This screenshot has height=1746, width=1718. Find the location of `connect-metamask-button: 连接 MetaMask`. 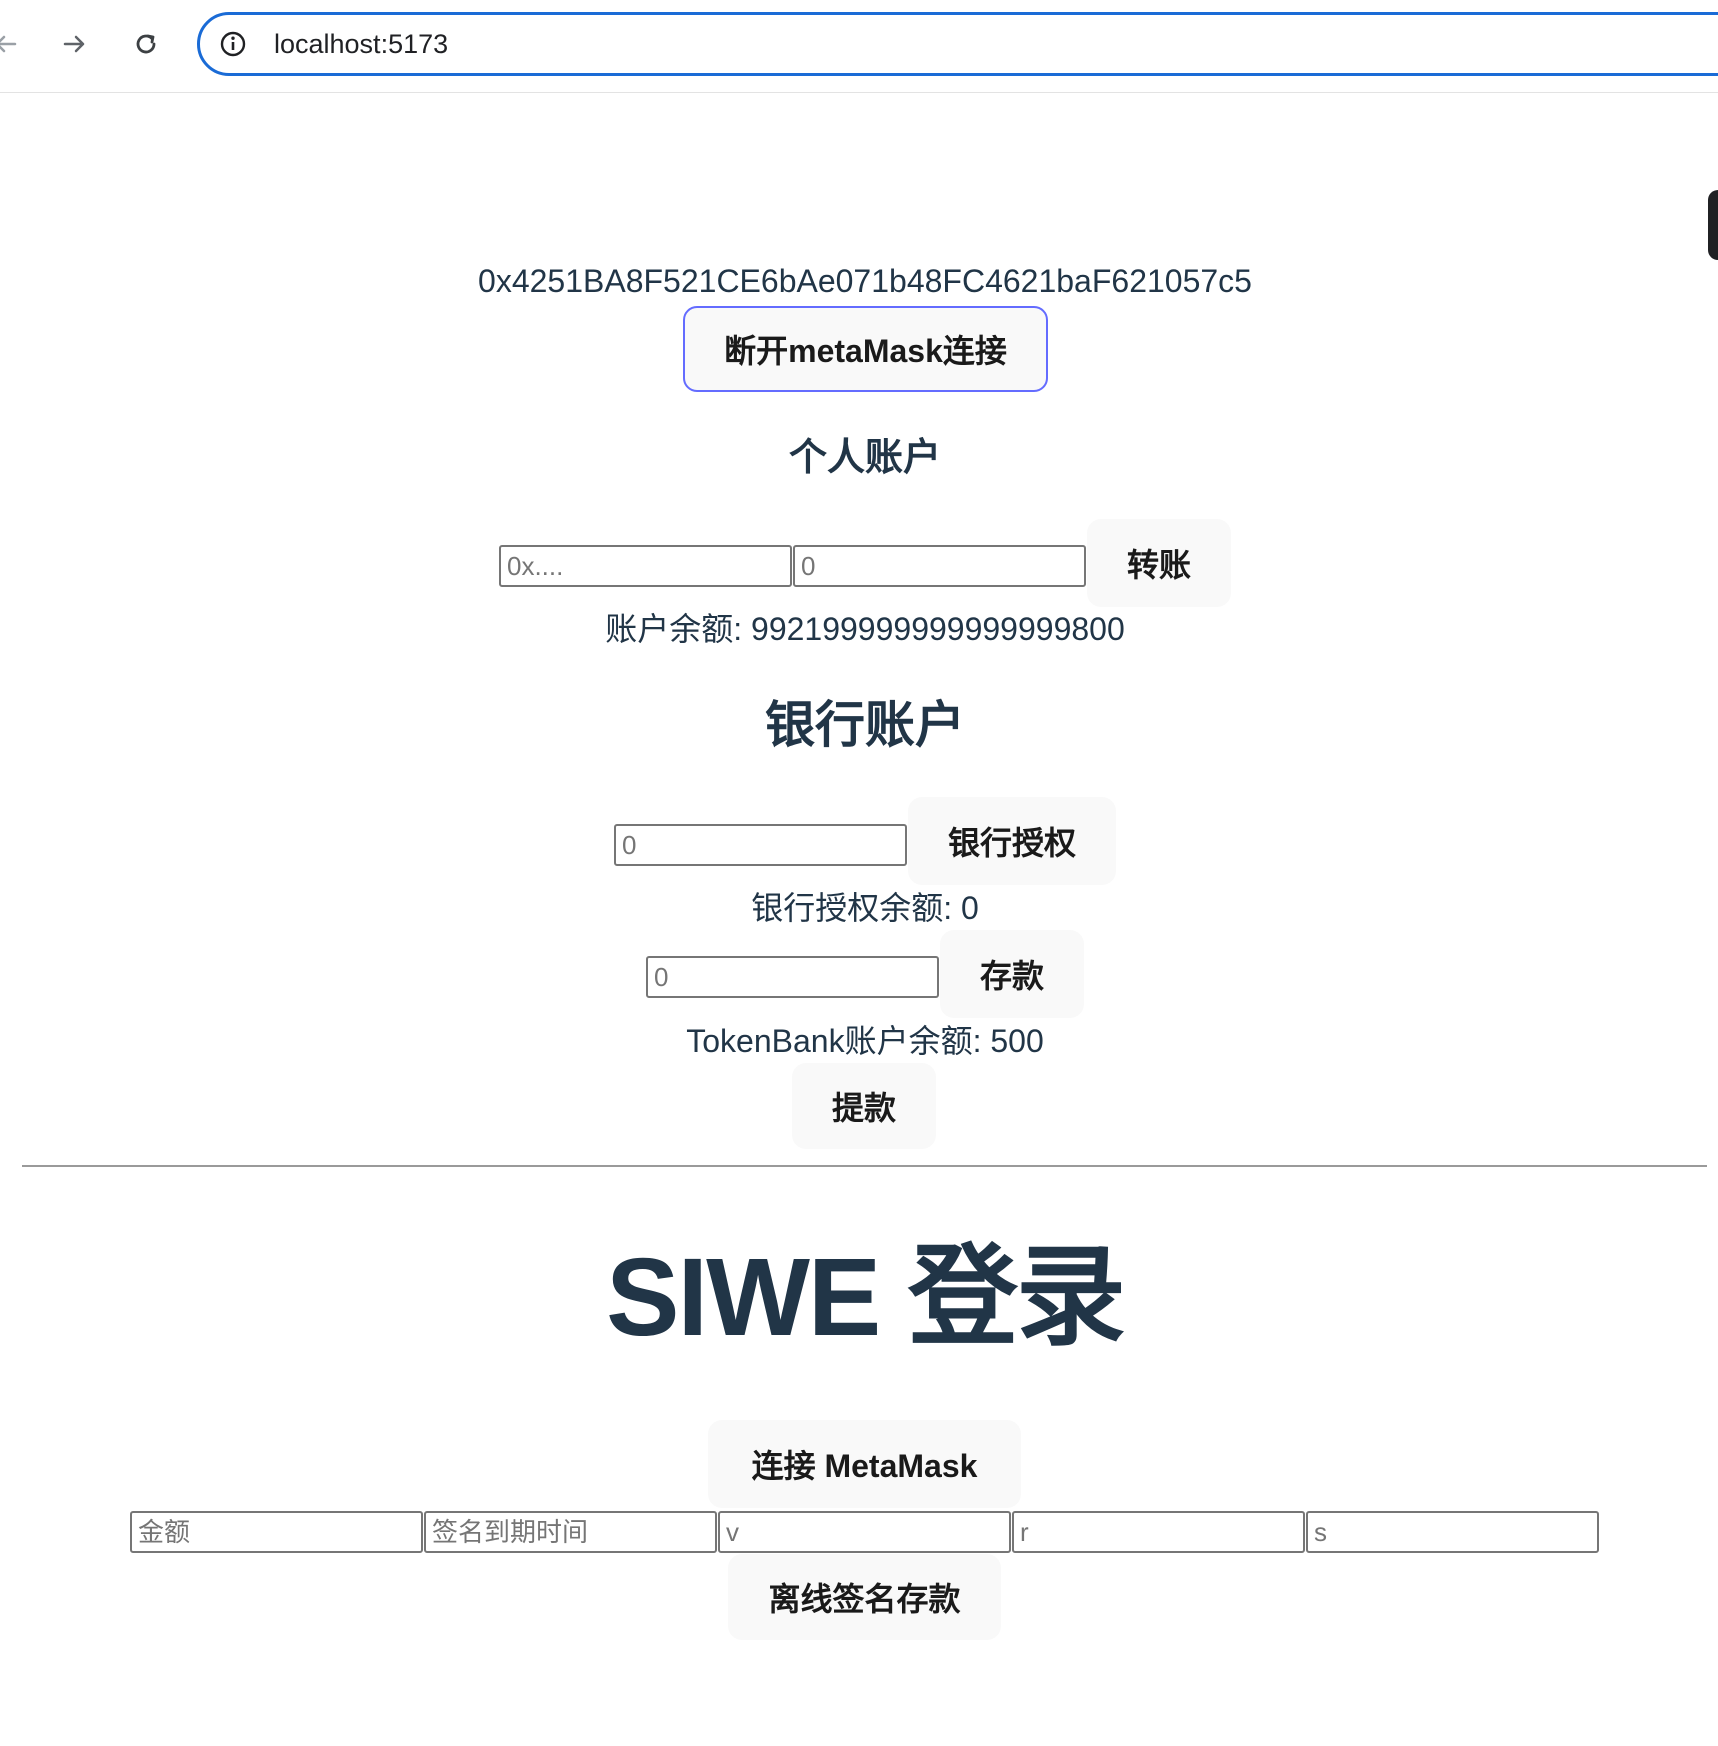

connect-metamask-button: 连接 MetaMask is located at coordinates (864, 1464).